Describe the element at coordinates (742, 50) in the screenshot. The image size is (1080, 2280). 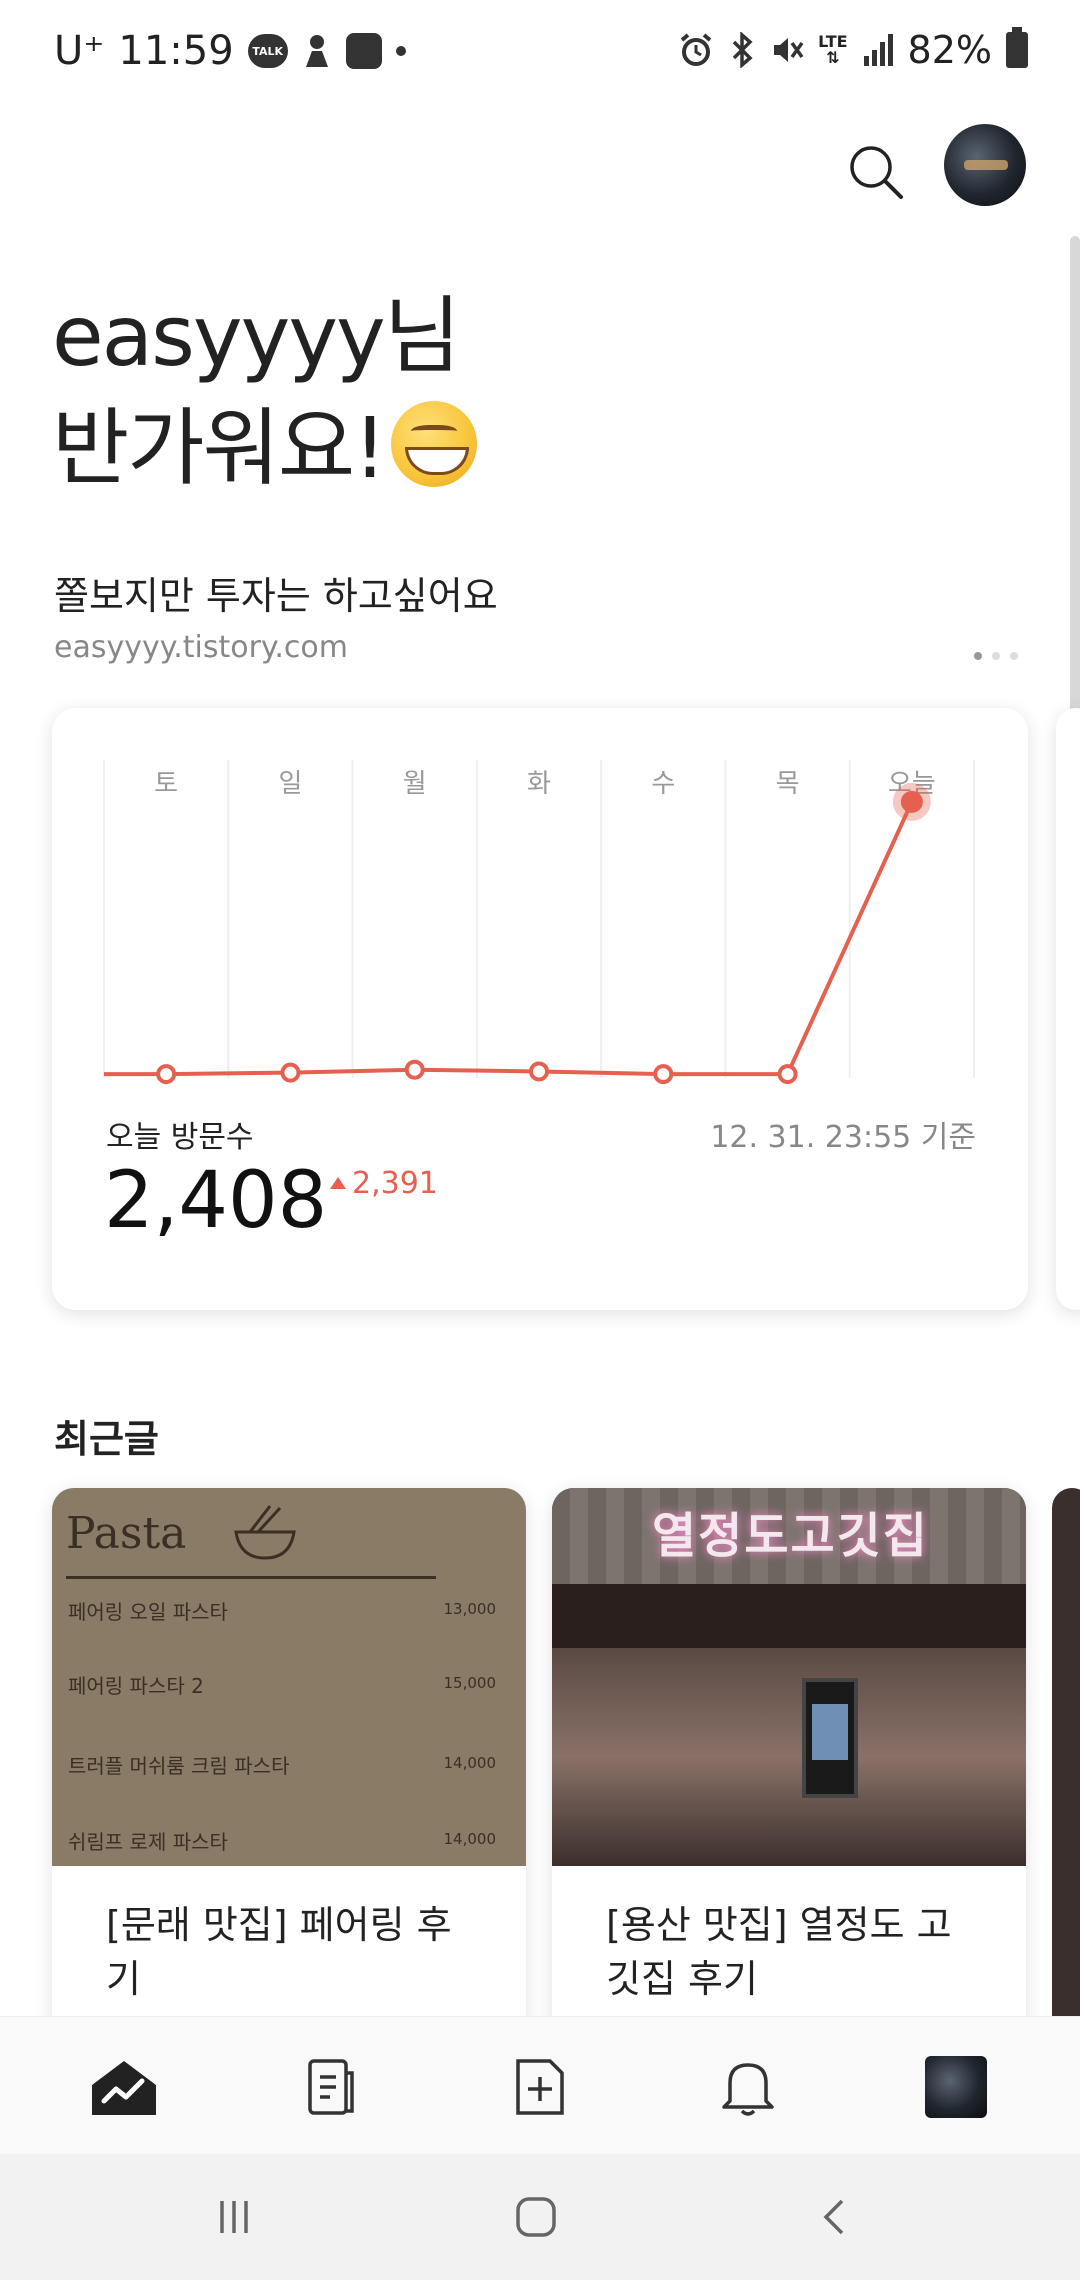
I see `bluetooth-icon` at that location.